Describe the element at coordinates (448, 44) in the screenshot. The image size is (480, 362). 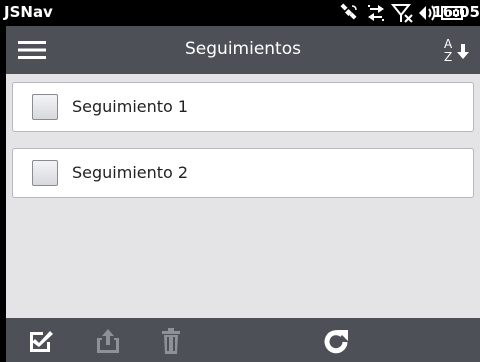
I see `sort-letter-top: A` at that location.